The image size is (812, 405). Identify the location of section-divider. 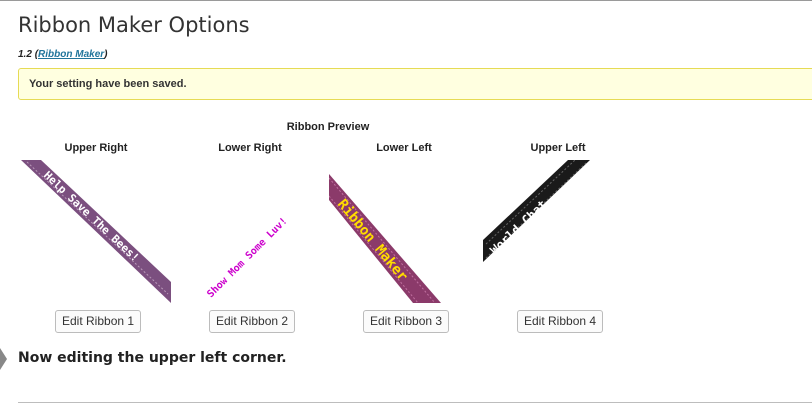
(415, 402).